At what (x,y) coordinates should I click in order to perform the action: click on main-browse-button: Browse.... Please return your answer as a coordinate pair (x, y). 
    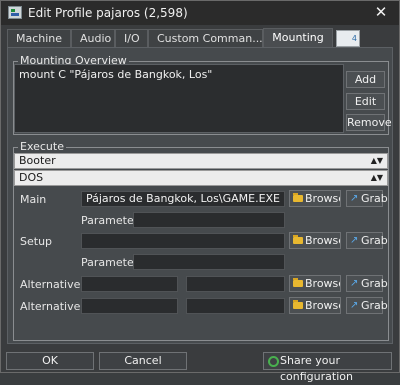
    Looking at the image, I should click on (315, 198).